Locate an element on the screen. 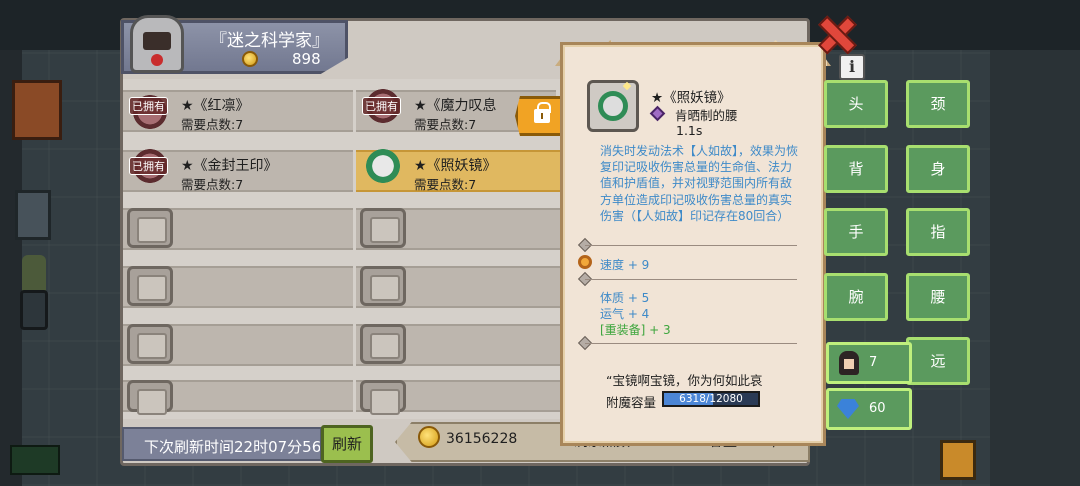 This screenshot has width=1080, height=486. enchant-progress-bar: 6318/12080 is located at coordinates (711, 399).